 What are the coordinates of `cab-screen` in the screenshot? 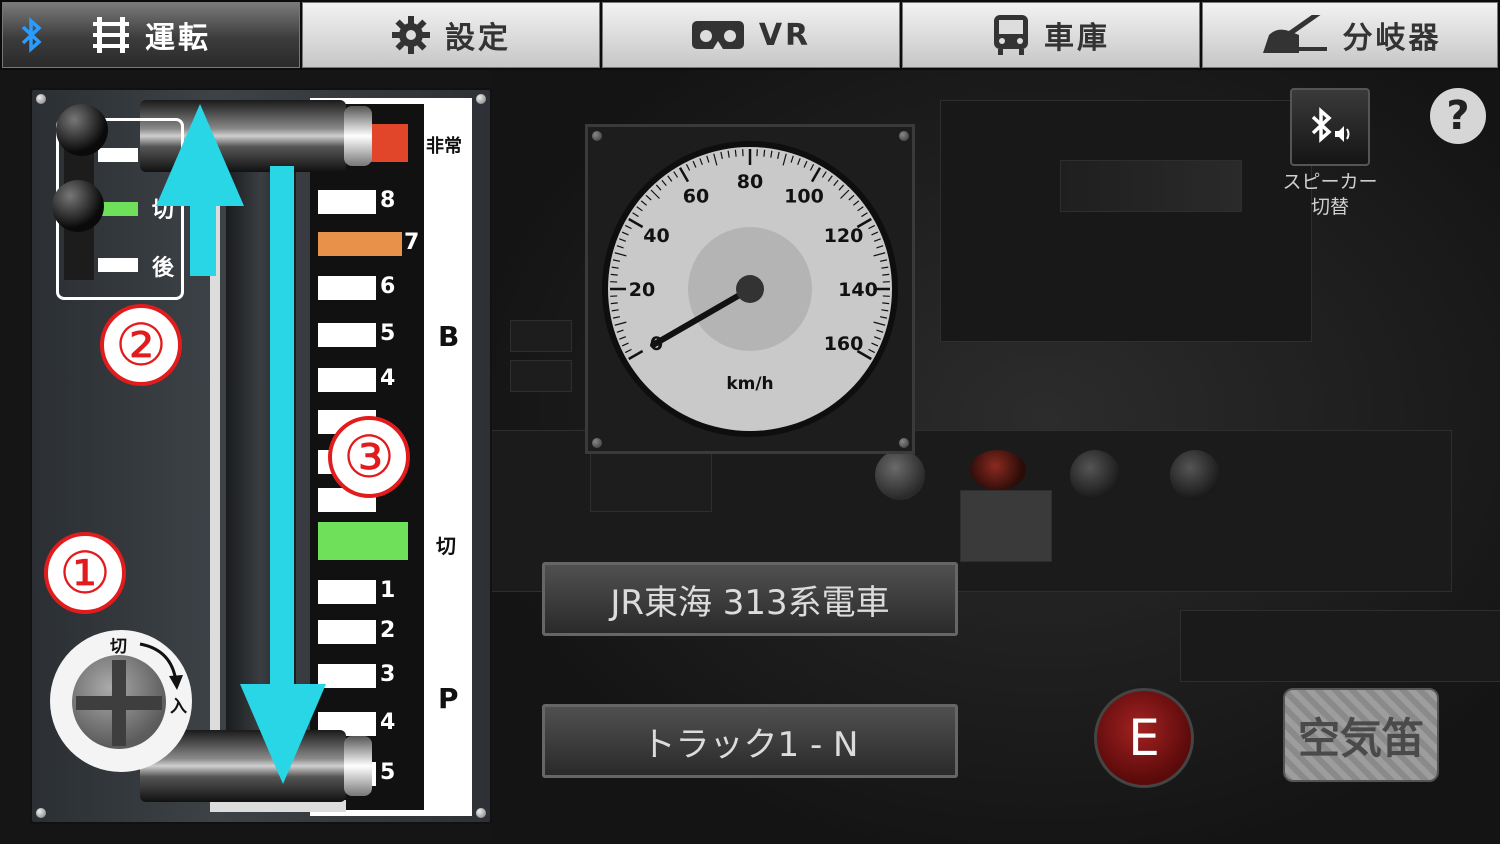 It's located at (1151, 186).